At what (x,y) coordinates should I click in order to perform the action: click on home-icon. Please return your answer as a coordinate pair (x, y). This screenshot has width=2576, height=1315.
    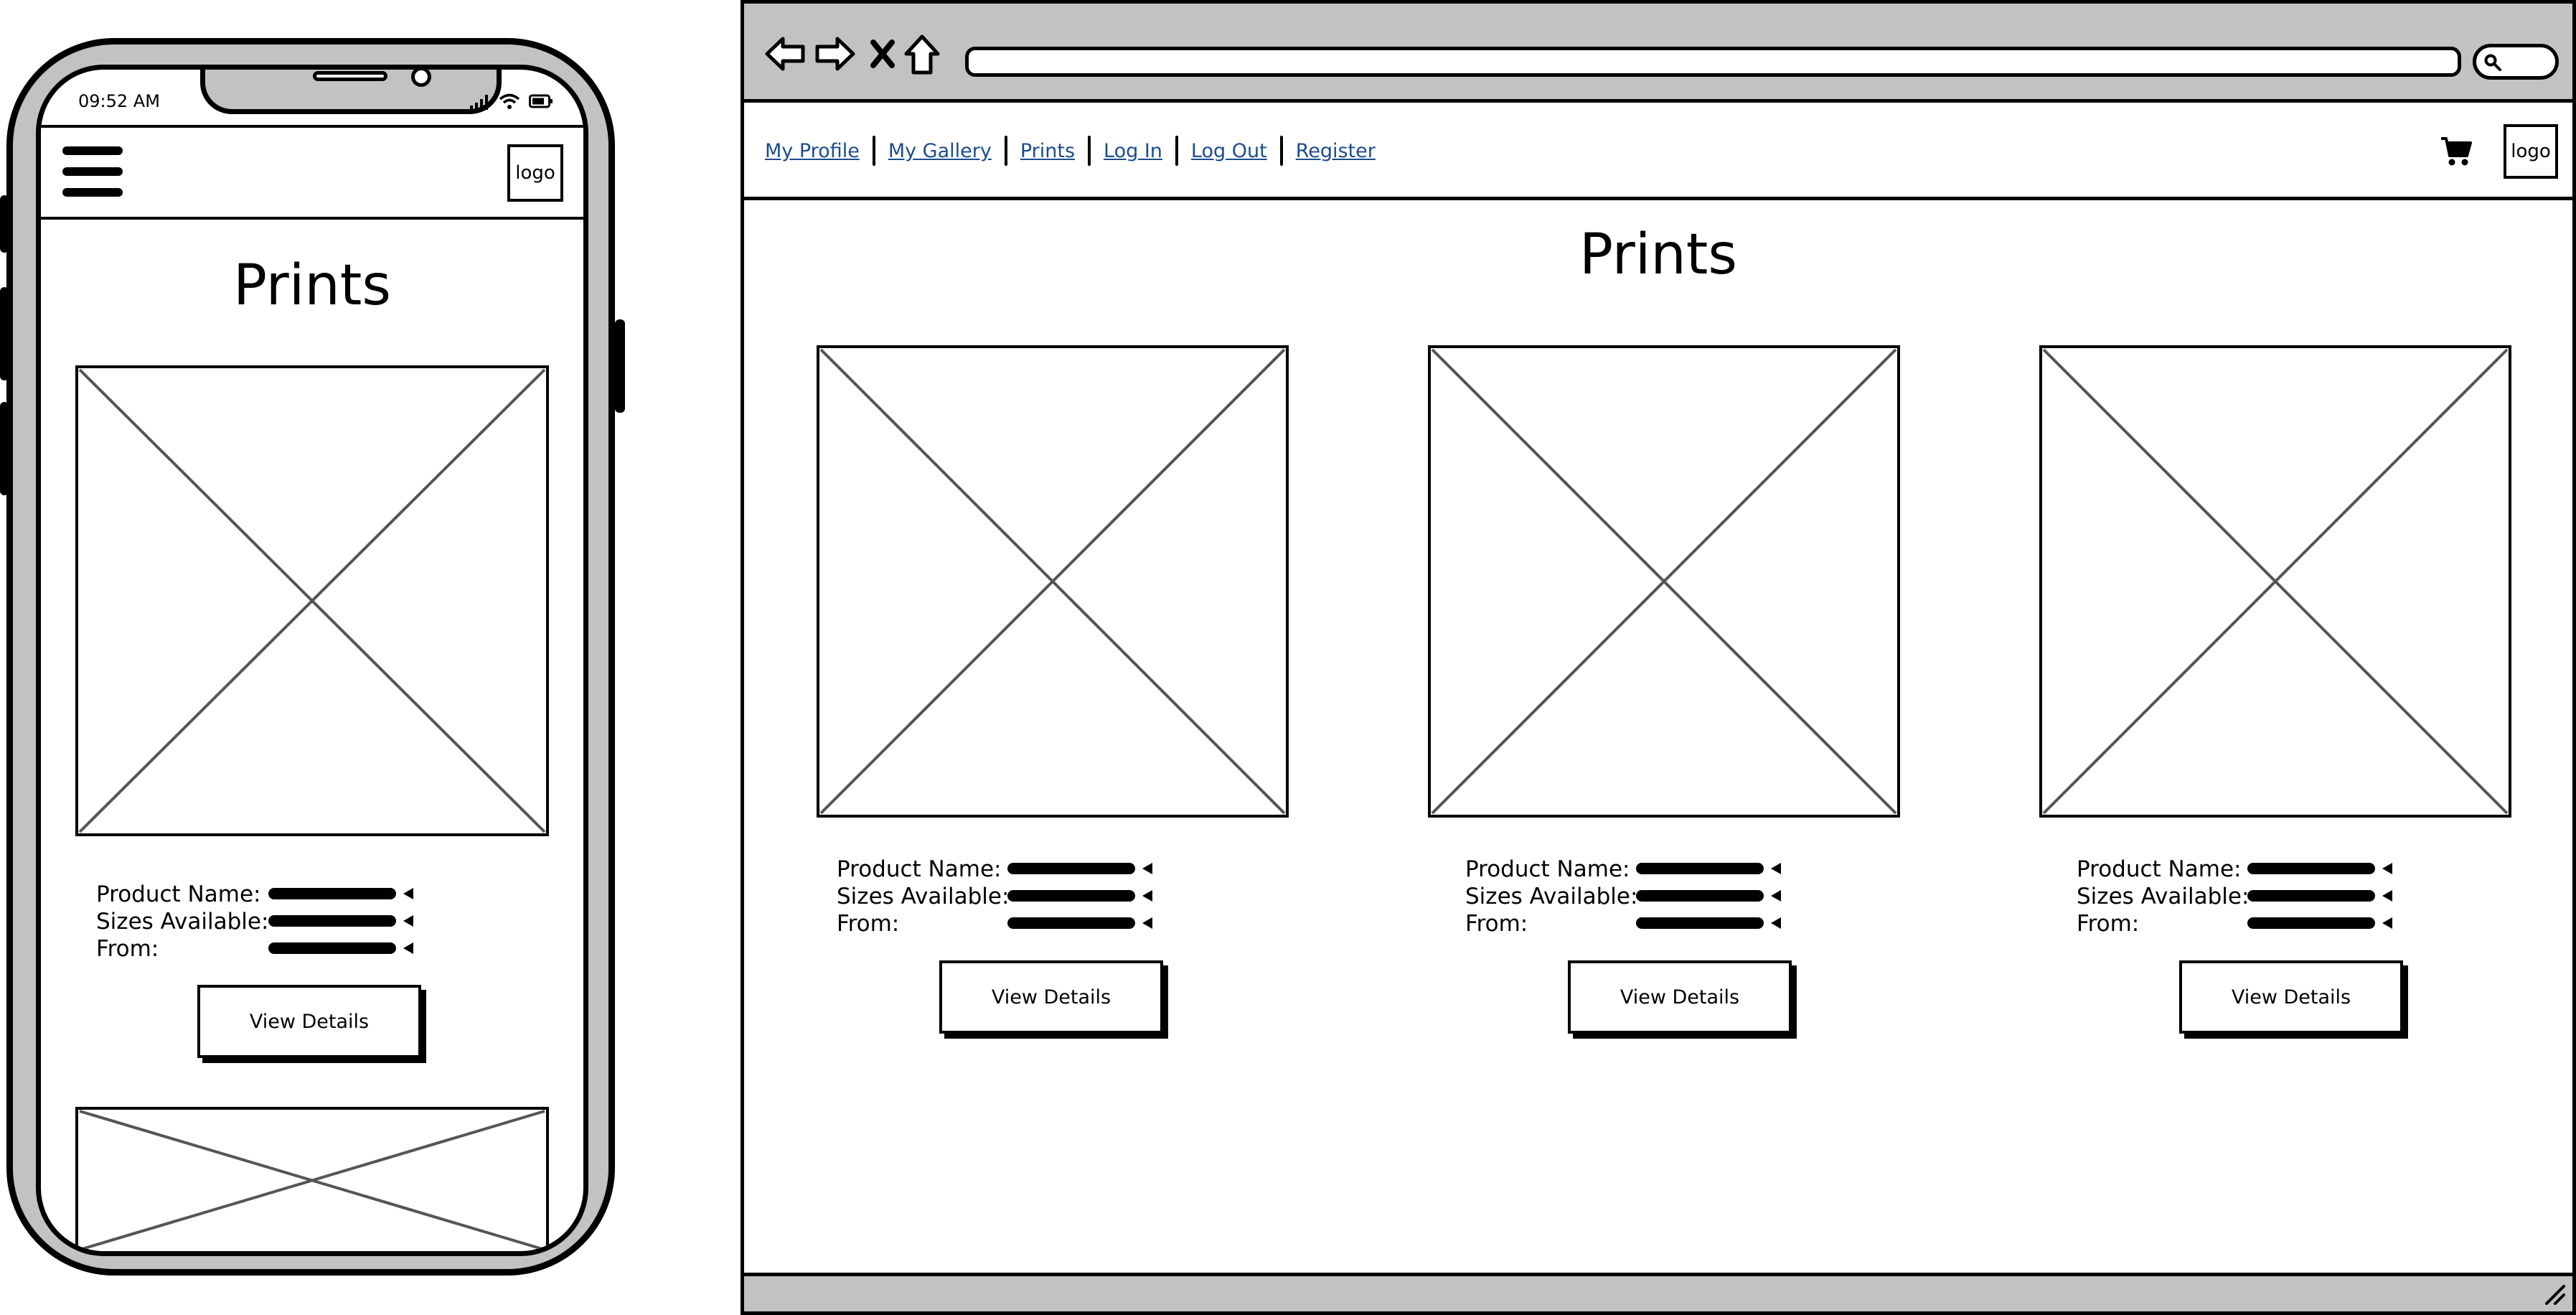
    Looking at the image, I should click on (922, 54).